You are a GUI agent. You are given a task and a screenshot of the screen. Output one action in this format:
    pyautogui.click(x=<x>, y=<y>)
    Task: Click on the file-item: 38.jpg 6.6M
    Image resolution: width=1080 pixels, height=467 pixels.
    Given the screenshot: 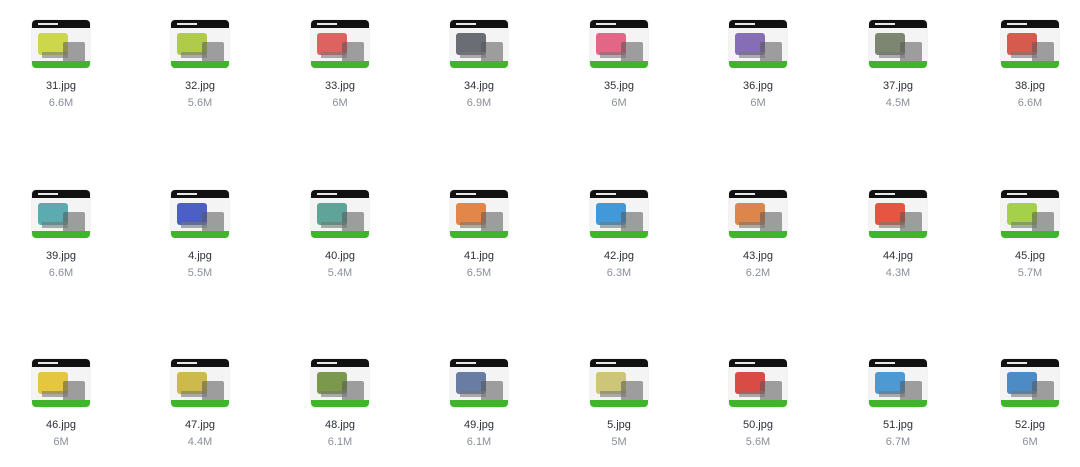 What is the action you would take?
    pyautogui.click(x=1025, y=55)
    